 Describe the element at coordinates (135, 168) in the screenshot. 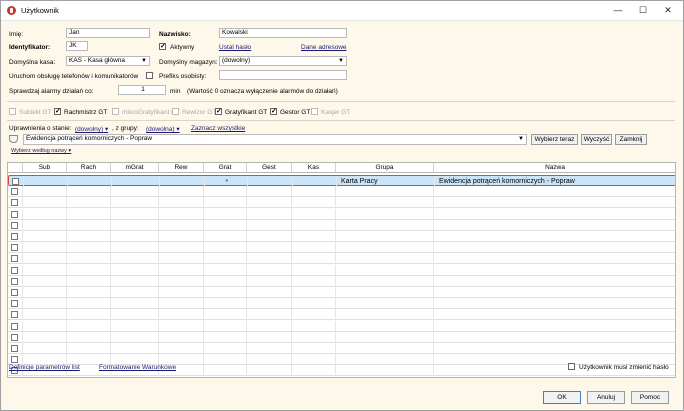

I see `column-header: mGrat` at that location.